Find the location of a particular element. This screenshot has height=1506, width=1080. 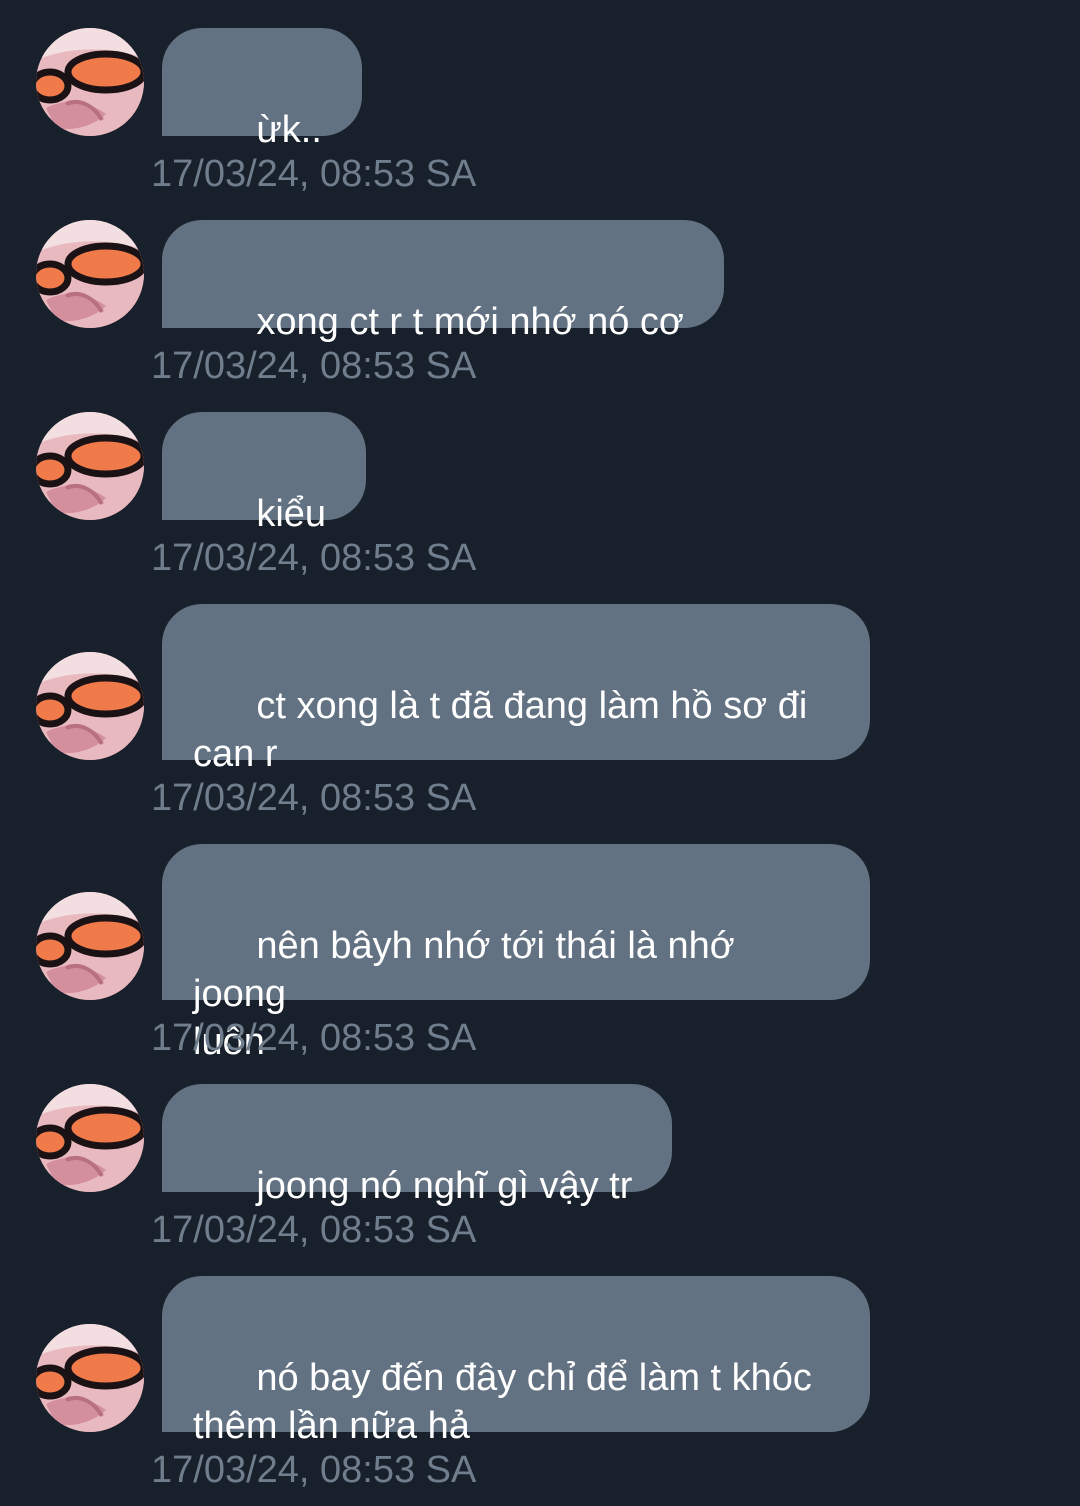

message-bubble: nên bâyh nhớ tới thái là nhớ joong luôn is located at coordinates (516, 953).